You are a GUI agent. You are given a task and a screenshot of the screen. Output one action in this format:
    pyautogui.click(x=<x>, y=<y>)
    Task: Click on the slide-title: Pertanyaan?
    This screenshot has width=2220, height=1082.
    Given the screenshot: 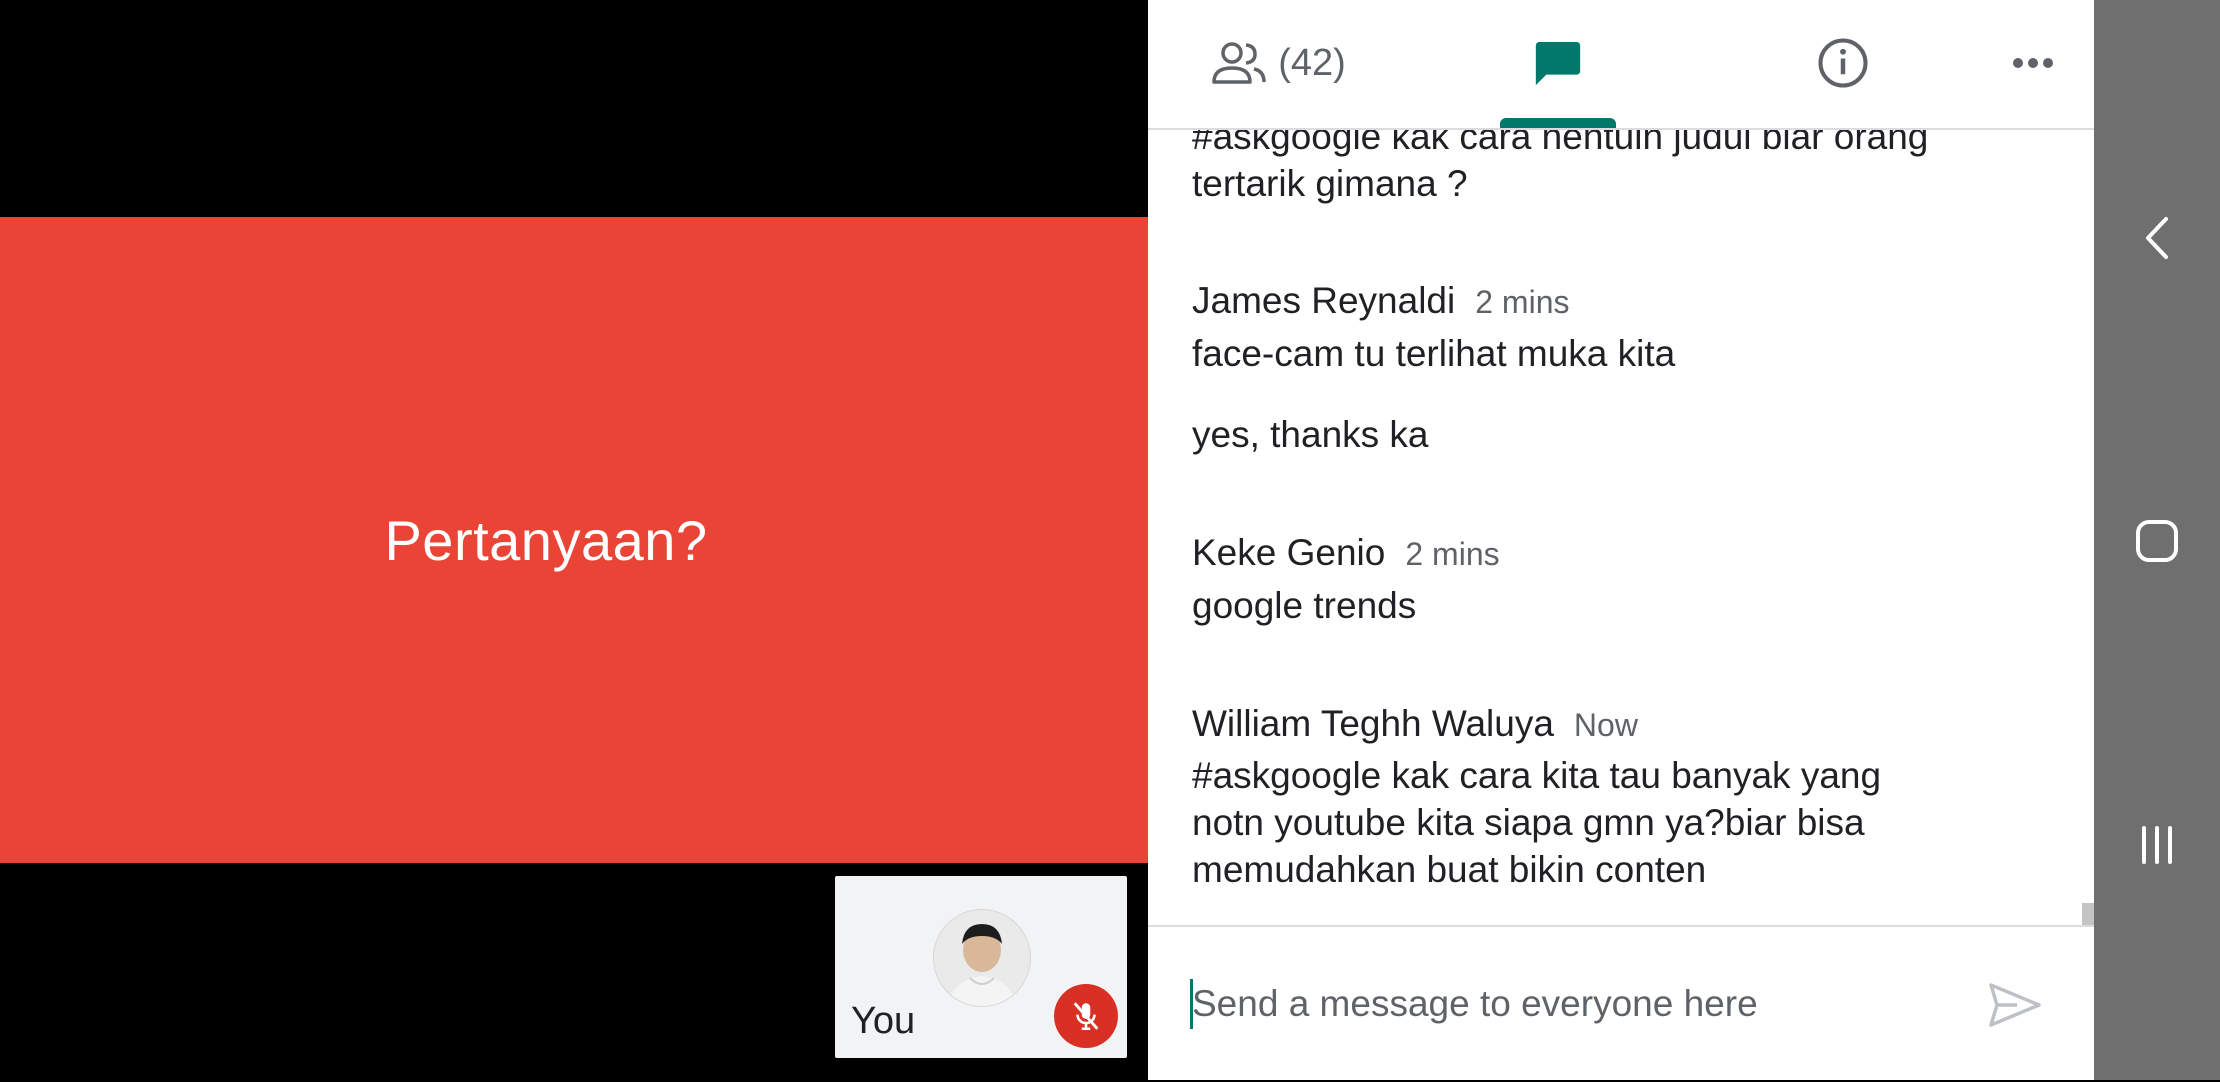 What is the action you would take?
    pyautogui.click(x=546, y=540)
    